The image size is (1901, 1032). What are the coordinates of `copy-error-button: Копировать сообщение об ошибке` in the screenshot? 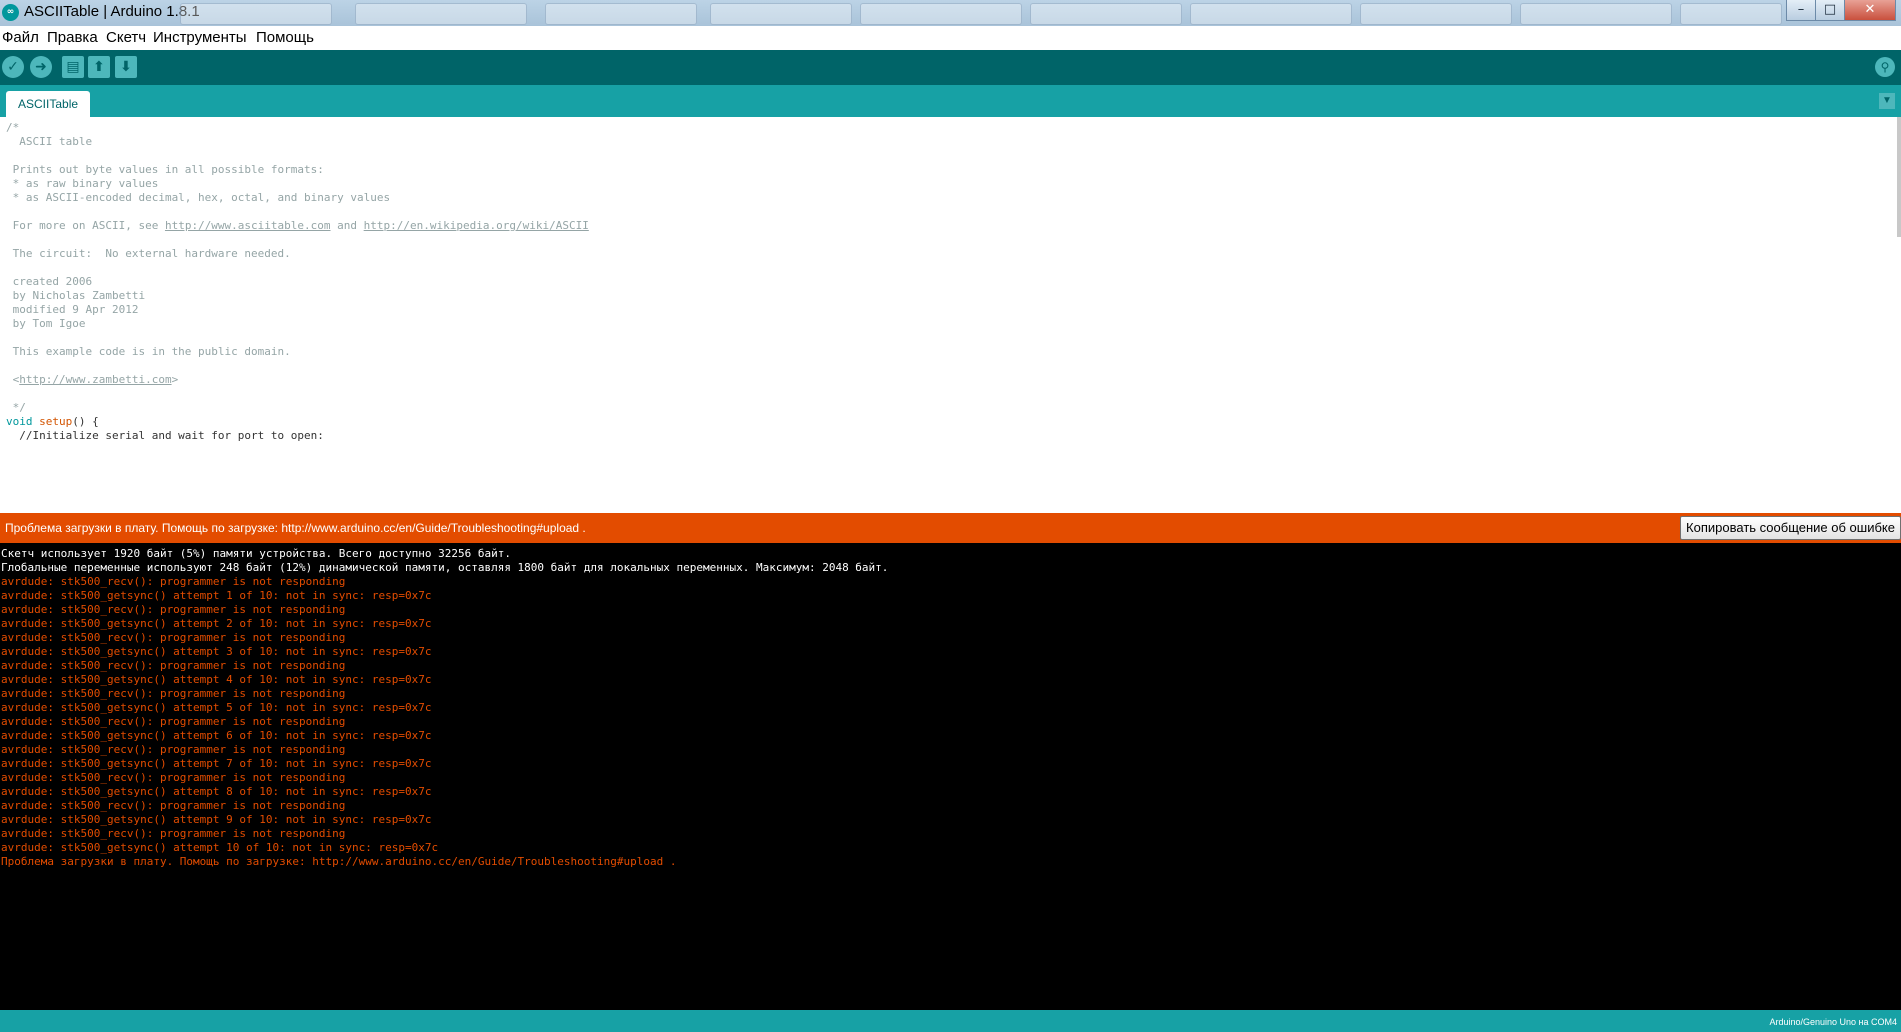 It's located at (1790, 528).